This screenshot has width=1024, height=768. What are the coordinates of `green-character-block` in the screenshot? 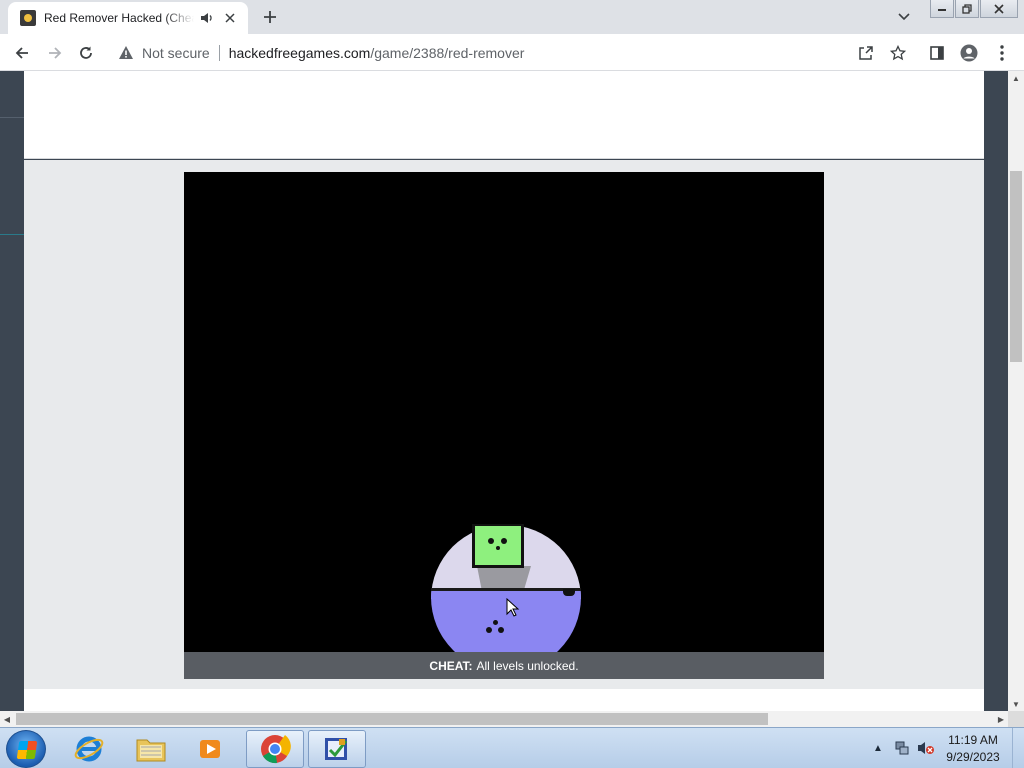 It's located at (498, 546).